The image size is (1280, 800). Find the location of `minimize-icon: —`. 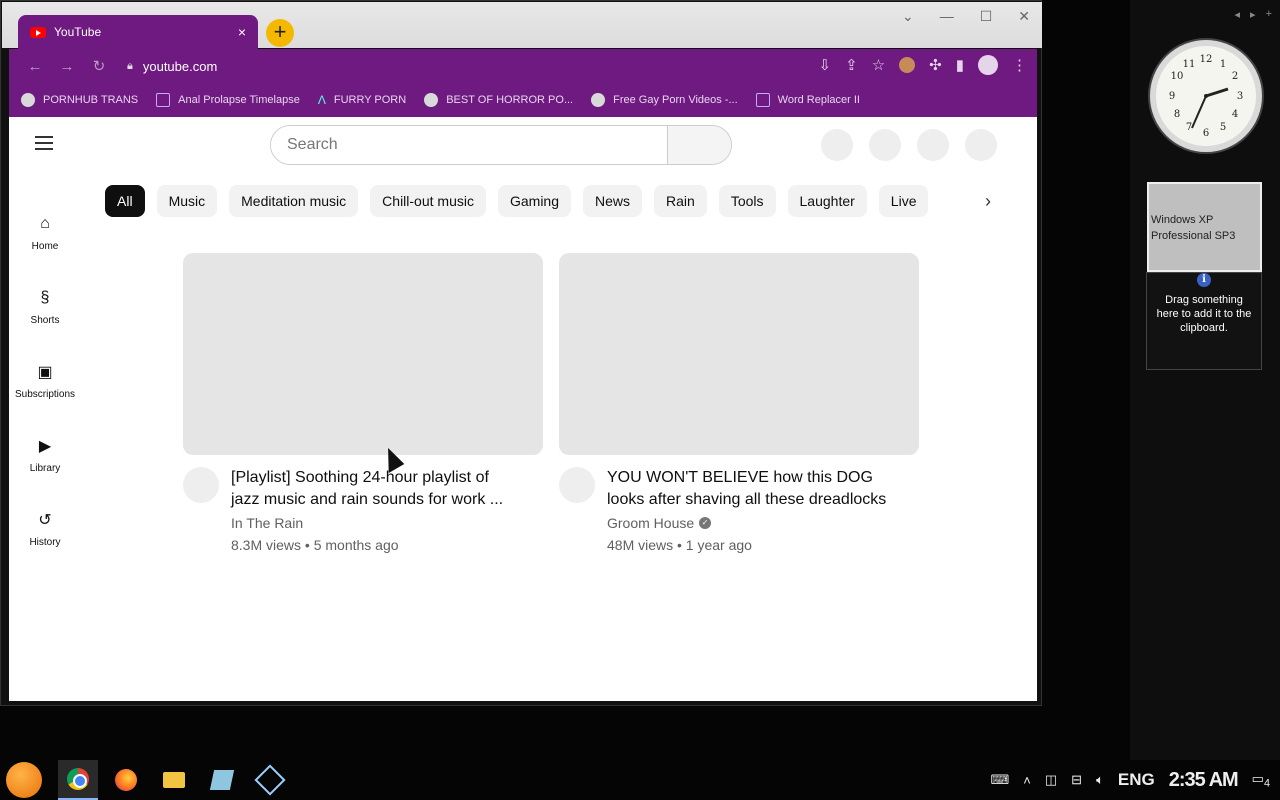

minimize-icon: — is located at coordinates (947, 16).